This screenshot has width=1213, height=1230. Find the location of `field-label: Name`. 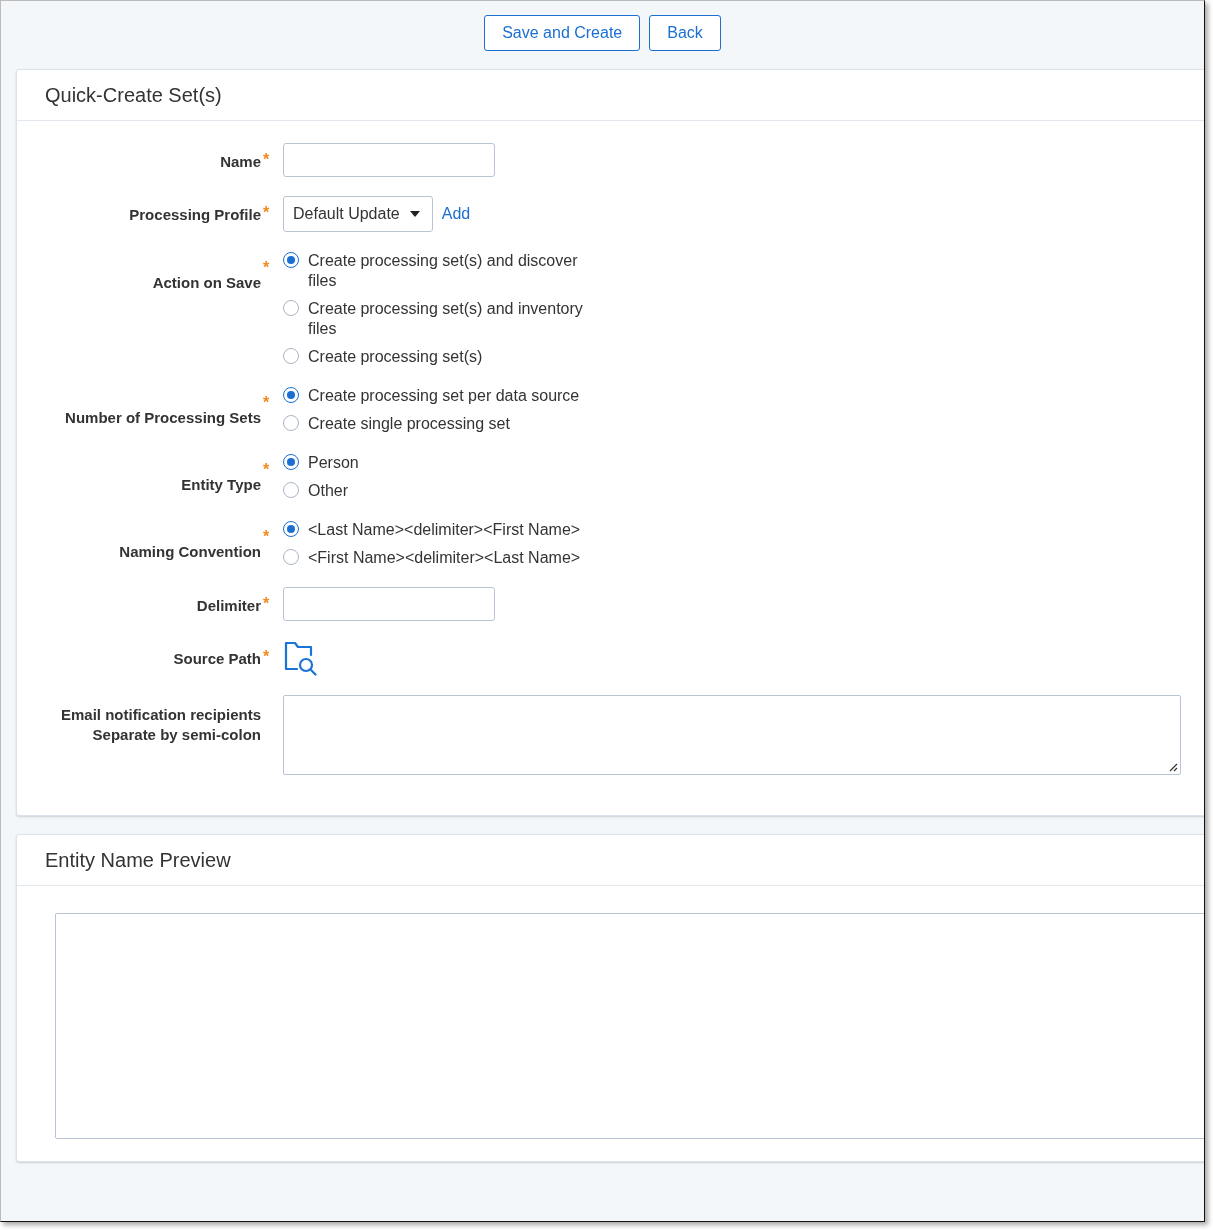

field-label: Name is located at coordinates (240, 162).